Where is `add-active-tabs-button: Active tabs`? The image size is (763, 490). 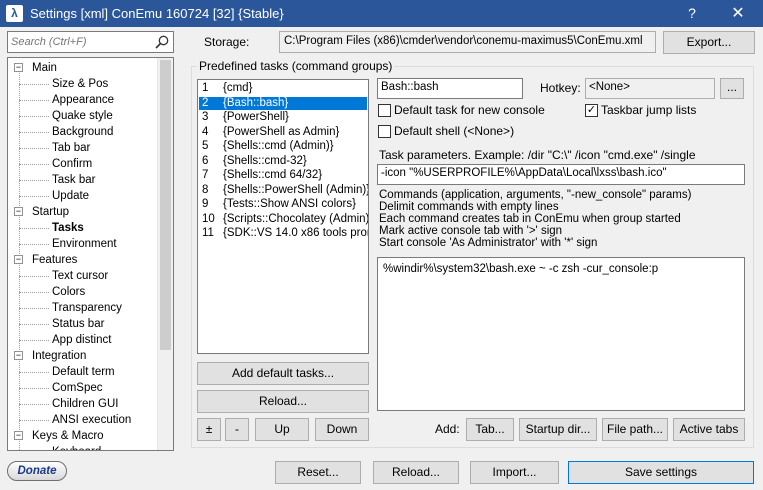
add-active-tabs-button: Active tabs is located at coordinates (709, 429).